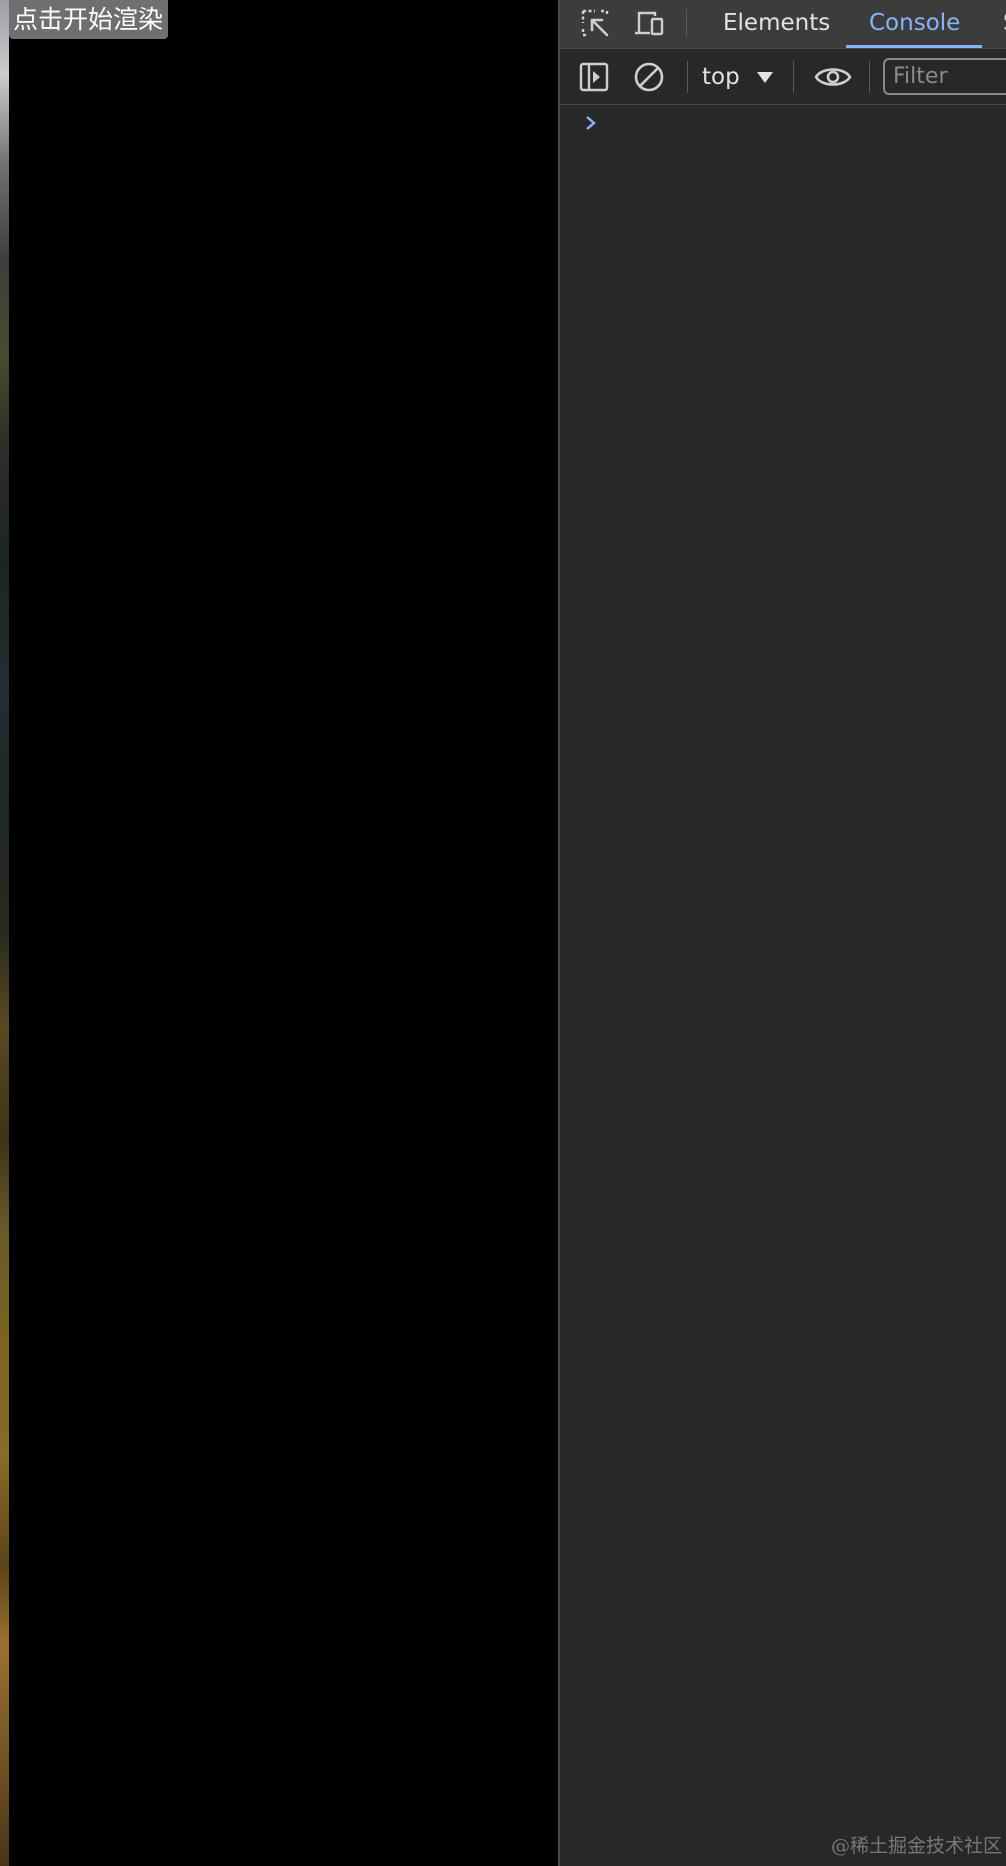 The height and width of the screenshot is (1866, 1006). Describe the element at coordinates (776, 24) in the screenshot. I see `tab-elements: Elements` at that location.